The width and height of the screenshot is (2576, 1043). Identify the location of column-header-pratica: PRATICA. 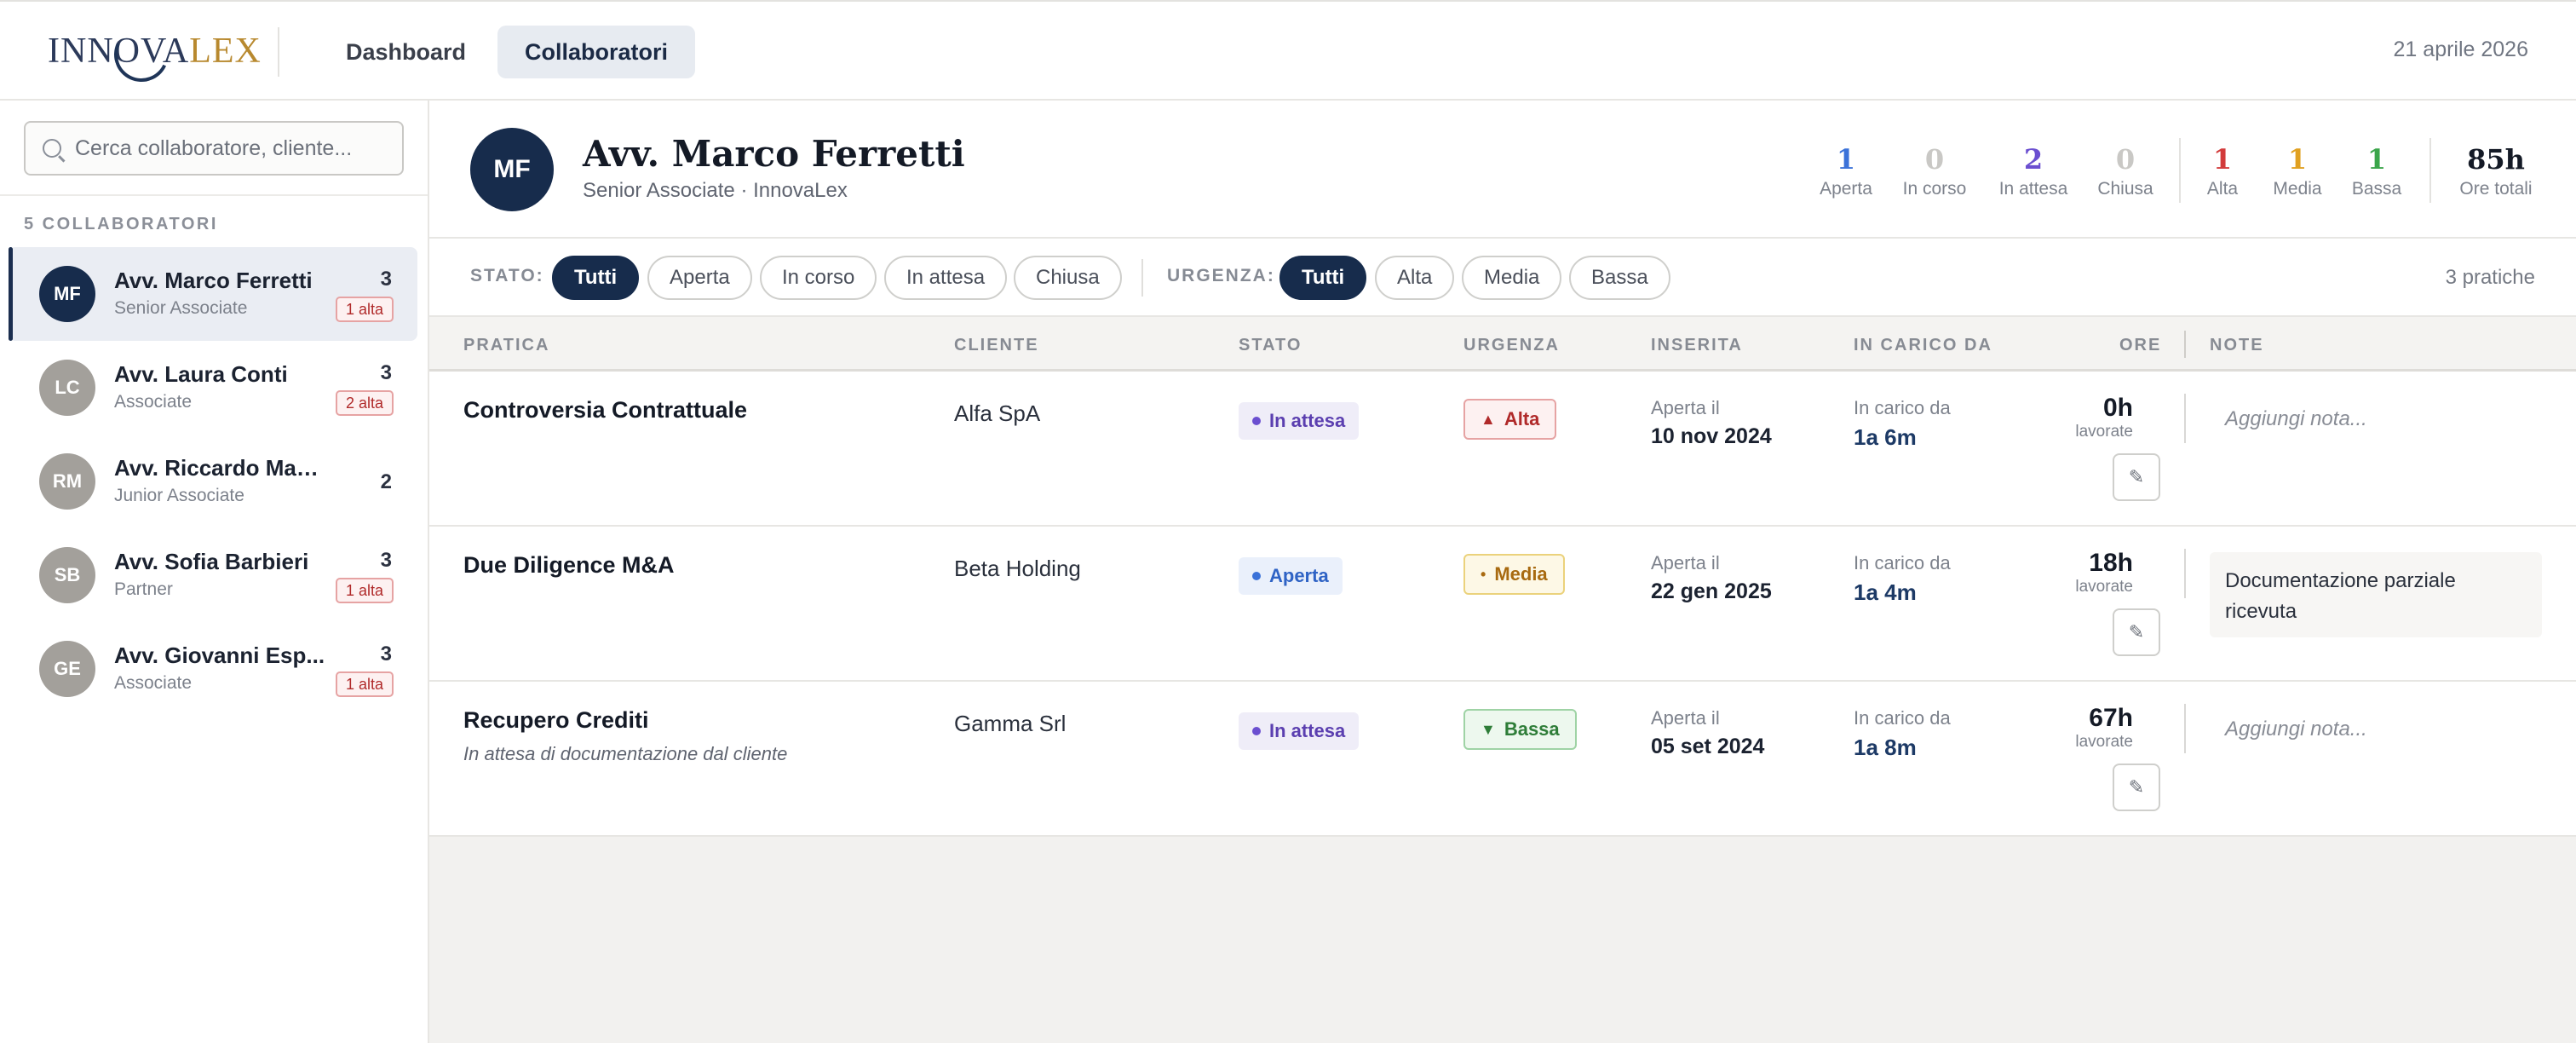
(506, 345).